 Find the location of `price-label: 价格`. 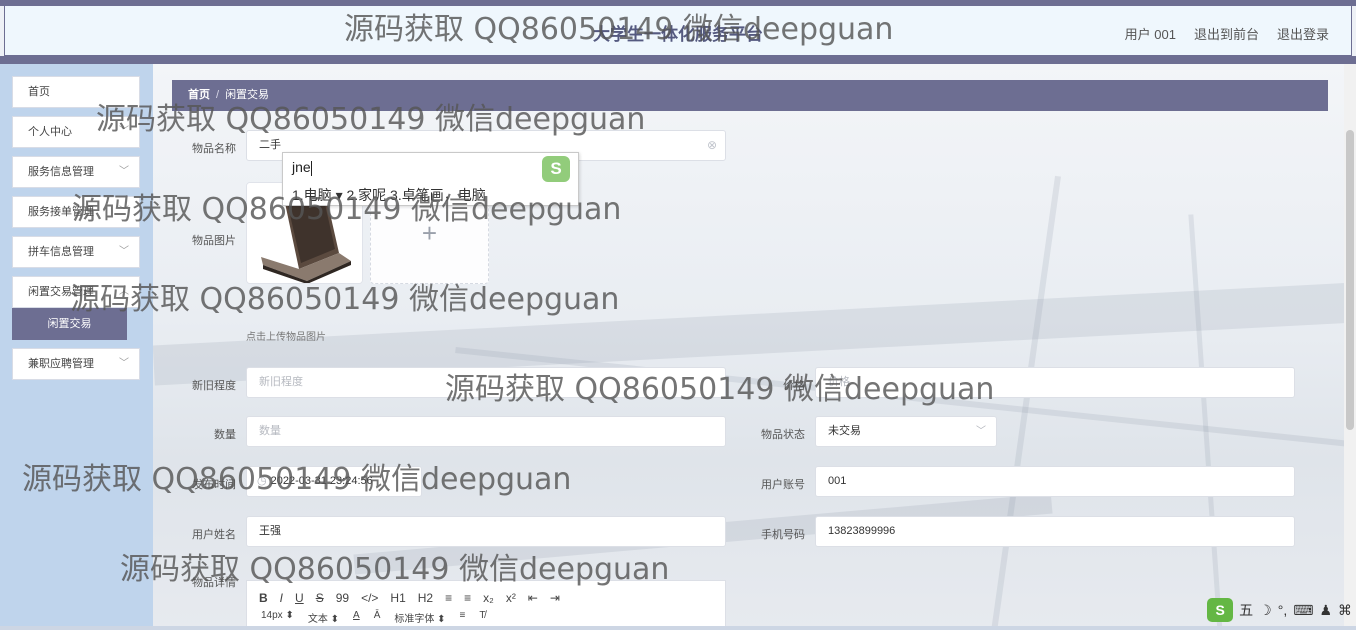

price-label: 价格 is located at coordinates (794, 386).